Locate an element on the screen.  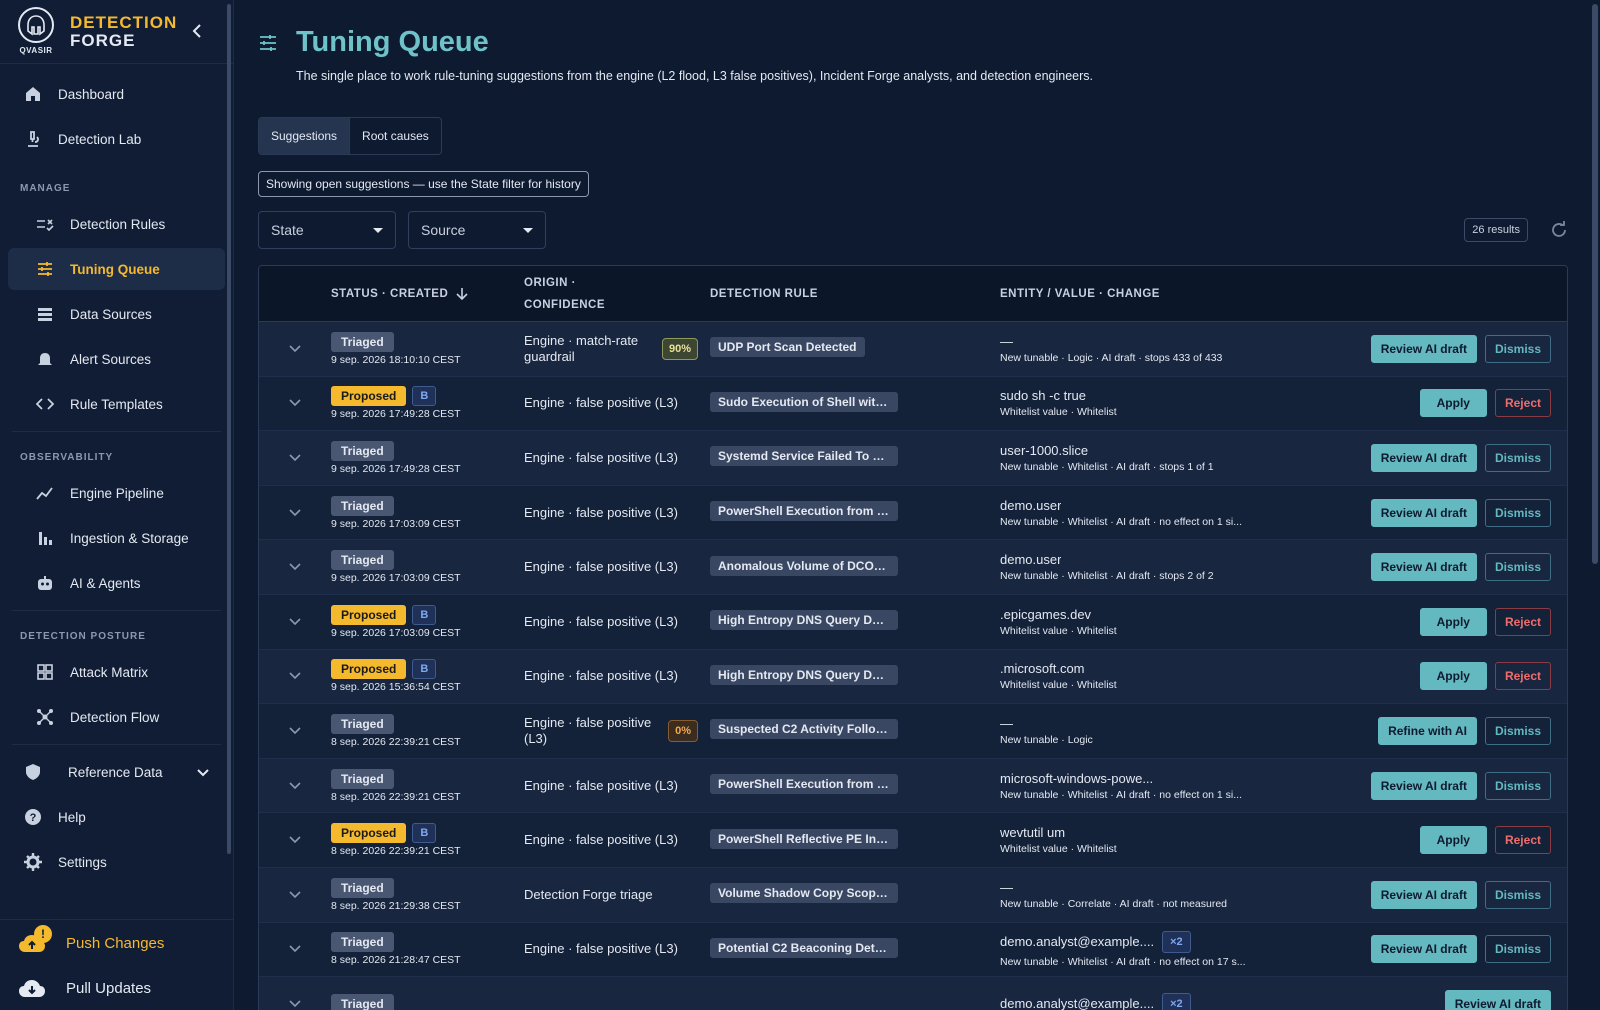
trending-icon is located at coordinates (45, 493).